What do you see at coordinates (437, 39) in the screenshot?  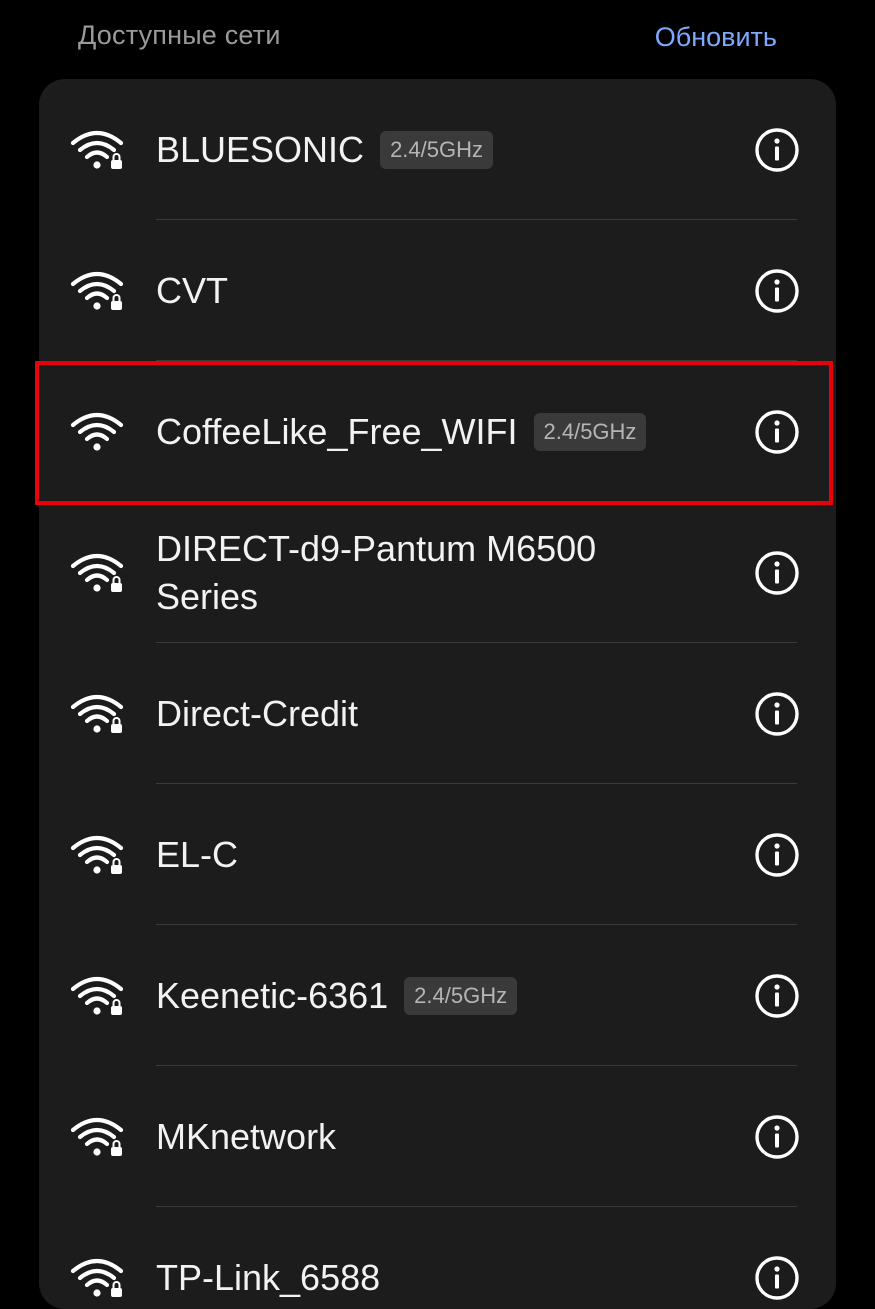 I see `section-header: Доступные сети Обновить` at bounding box center [437, 39].